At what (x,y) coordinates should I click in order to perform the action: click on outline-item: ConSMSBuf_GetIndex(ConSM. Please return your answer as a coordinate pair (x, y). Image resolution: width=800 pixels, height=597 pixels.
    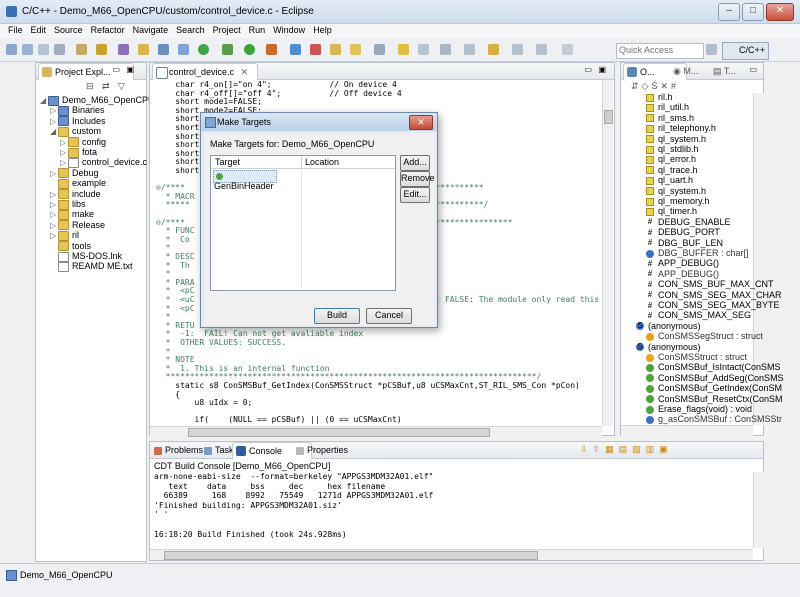
    Looking at the image, I should click on (714, 388).